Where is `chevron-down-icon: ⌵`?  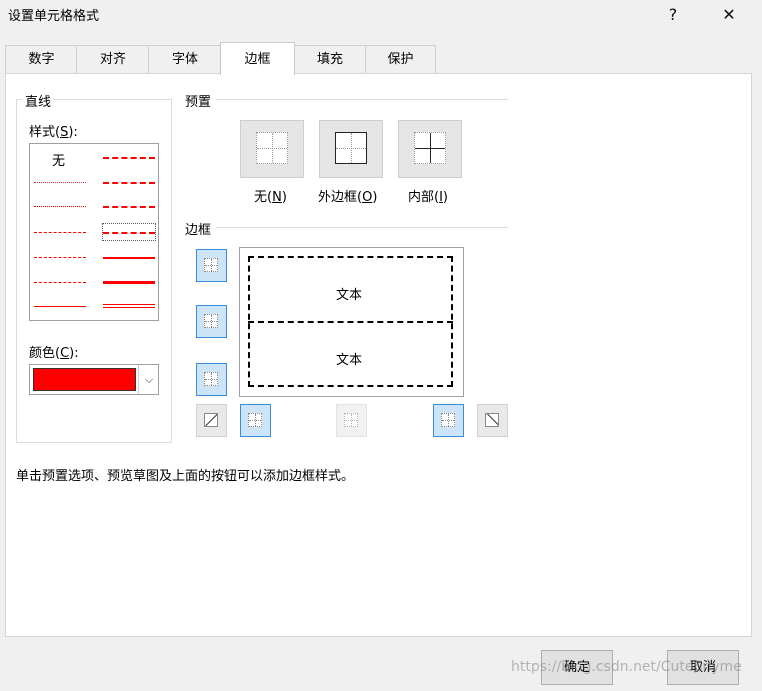
chevron-down-icon: ⌵ is located at coordinates (148, 379).